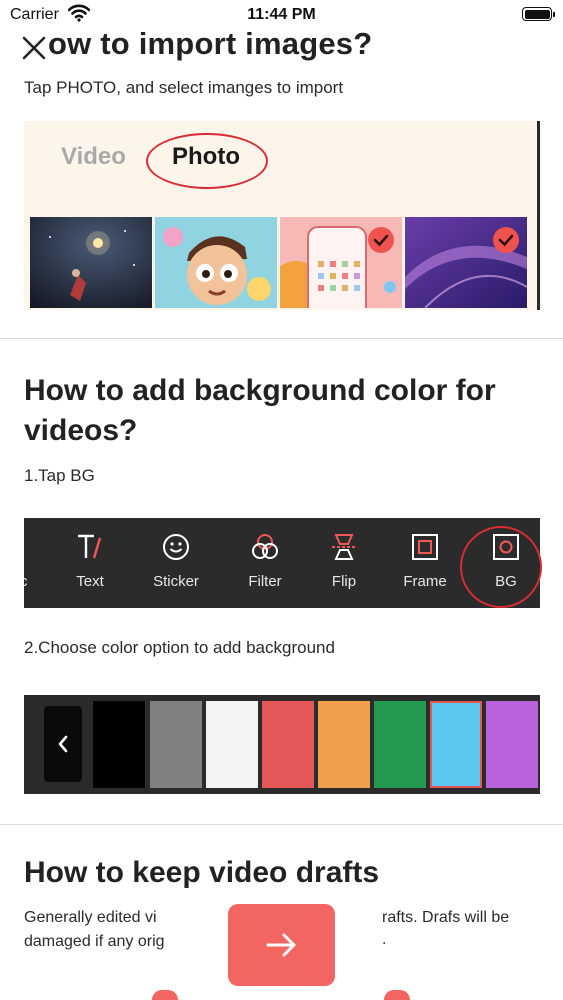  Describe the element at coordinates (265, 563) in the screenshot. I see `tool-filter: Filter` at that location.